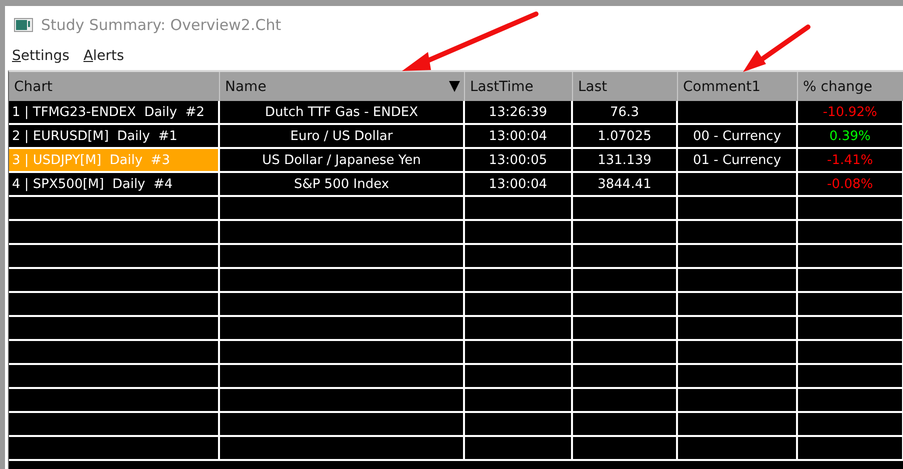 This screenshot has width=903, height=469. I want to click on time-cell: 13:26:39, so click(519, 113).